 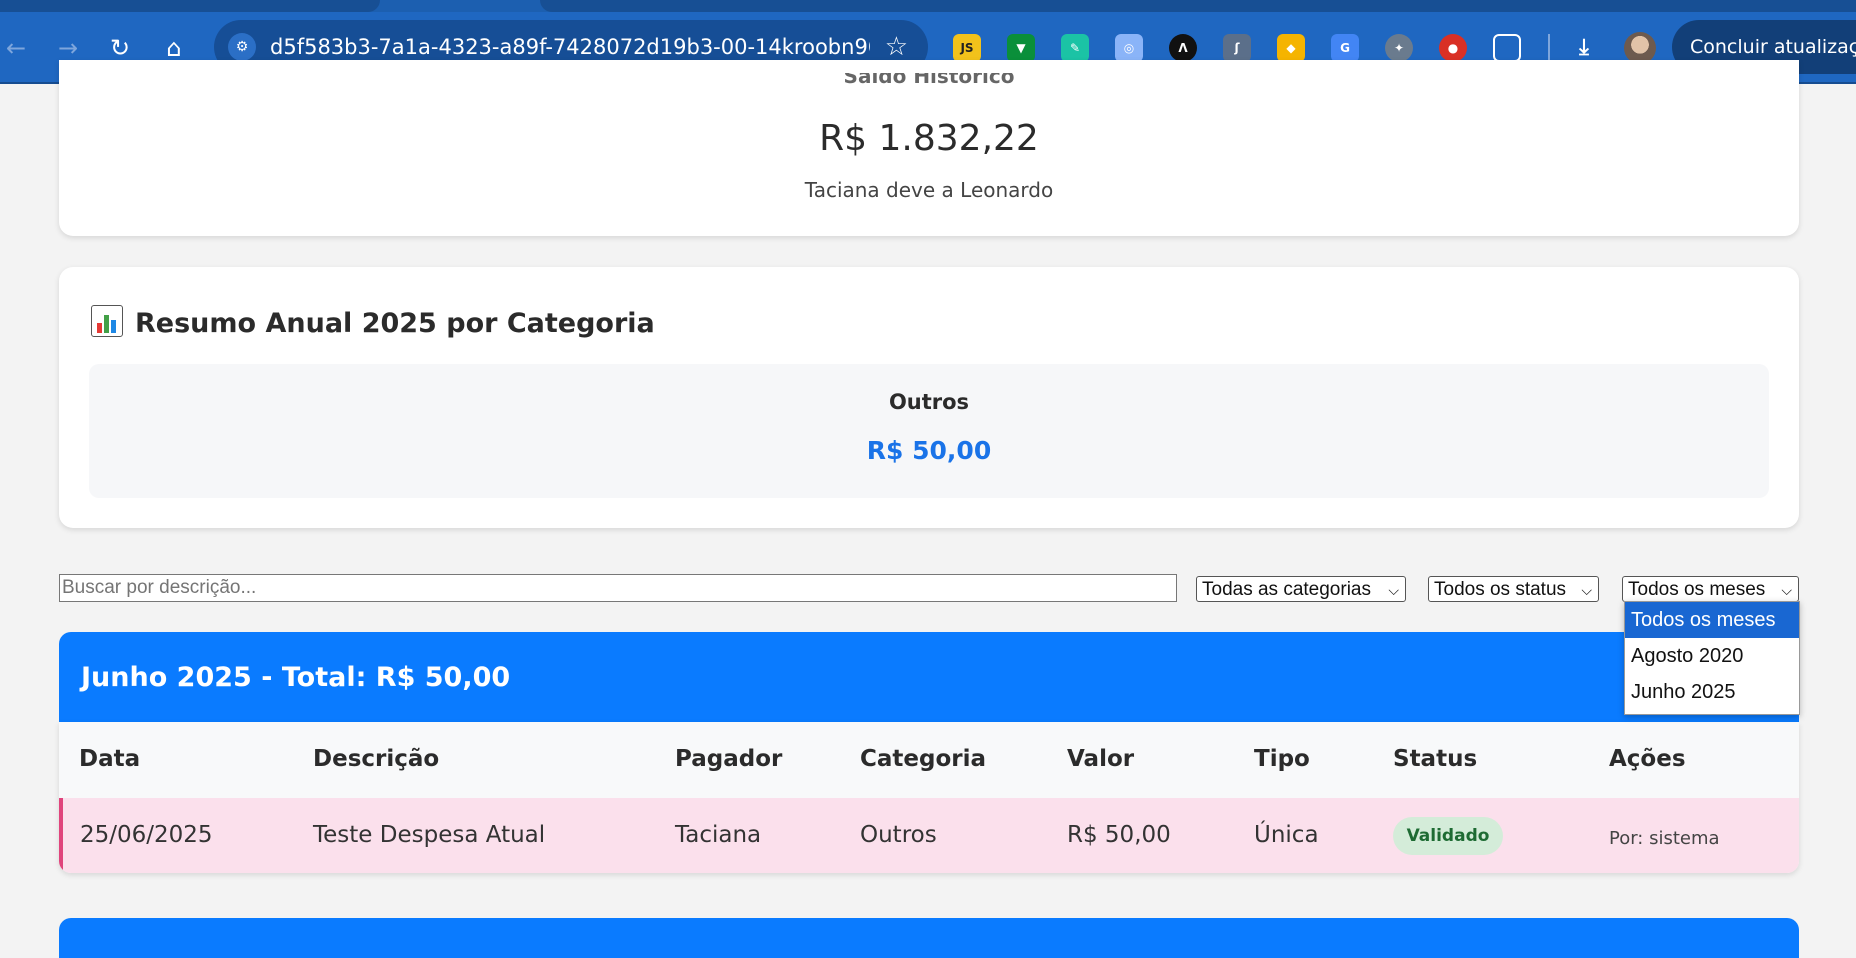 I want to click on column-header-status: Status, so click(x=1435, y=759).